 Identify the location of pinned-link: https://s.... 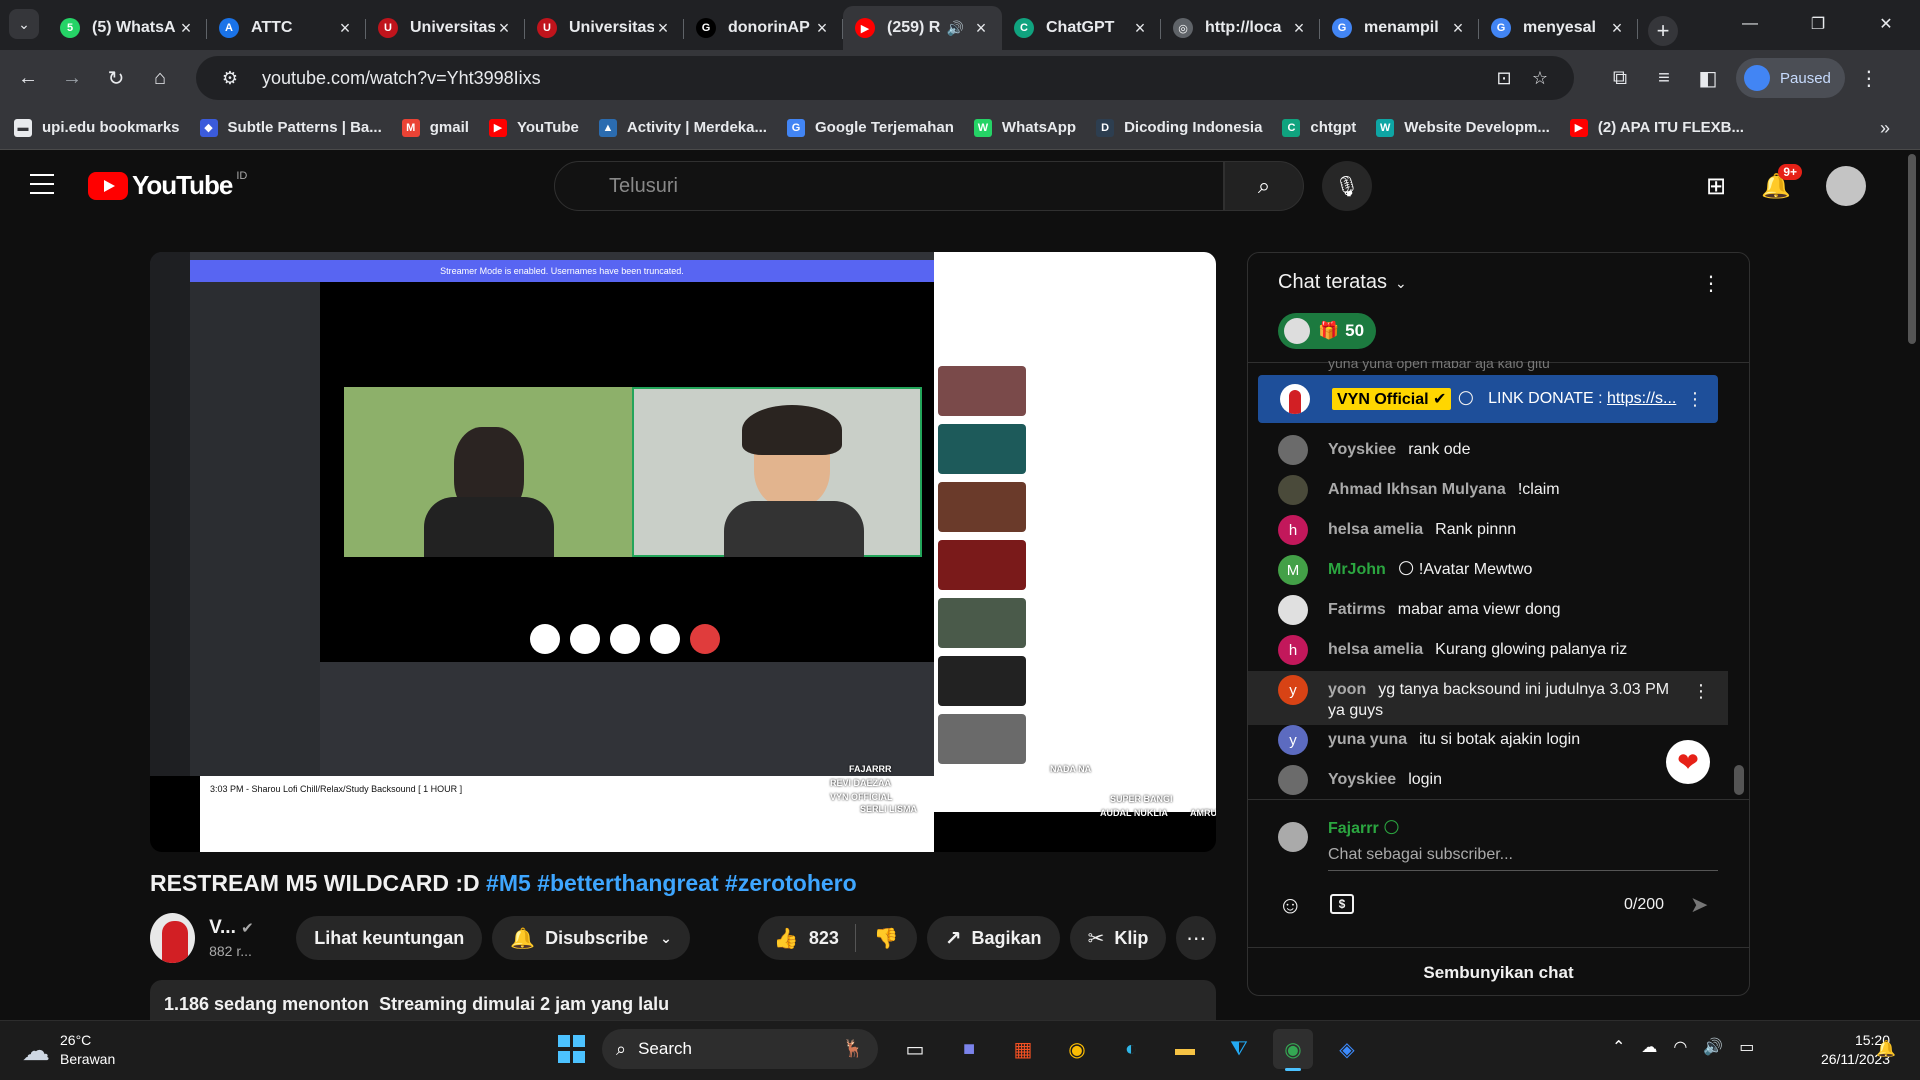
(1641, 398).